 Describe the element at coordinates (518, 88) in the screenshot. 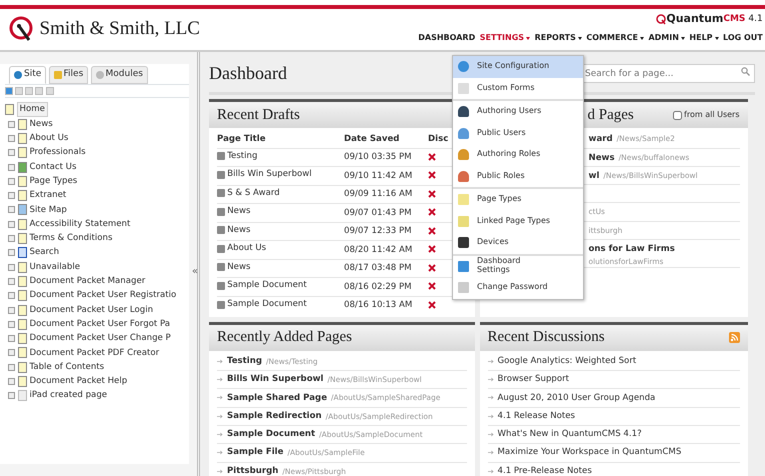

I see `menu-item: Custom Forms` at that location.